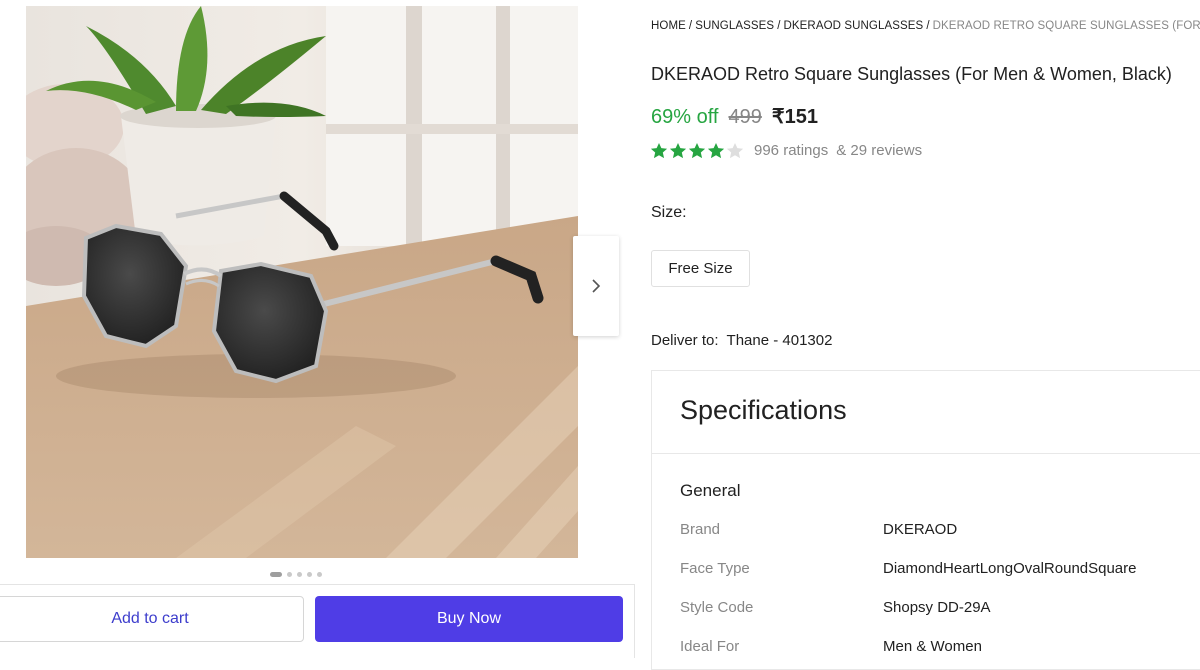 The image size is (1200, 670). What do you see at coordinates (152, 619) in the screenshot?
I see `add-to-cart-button: Add to cart` at bounding box center [152, 619].